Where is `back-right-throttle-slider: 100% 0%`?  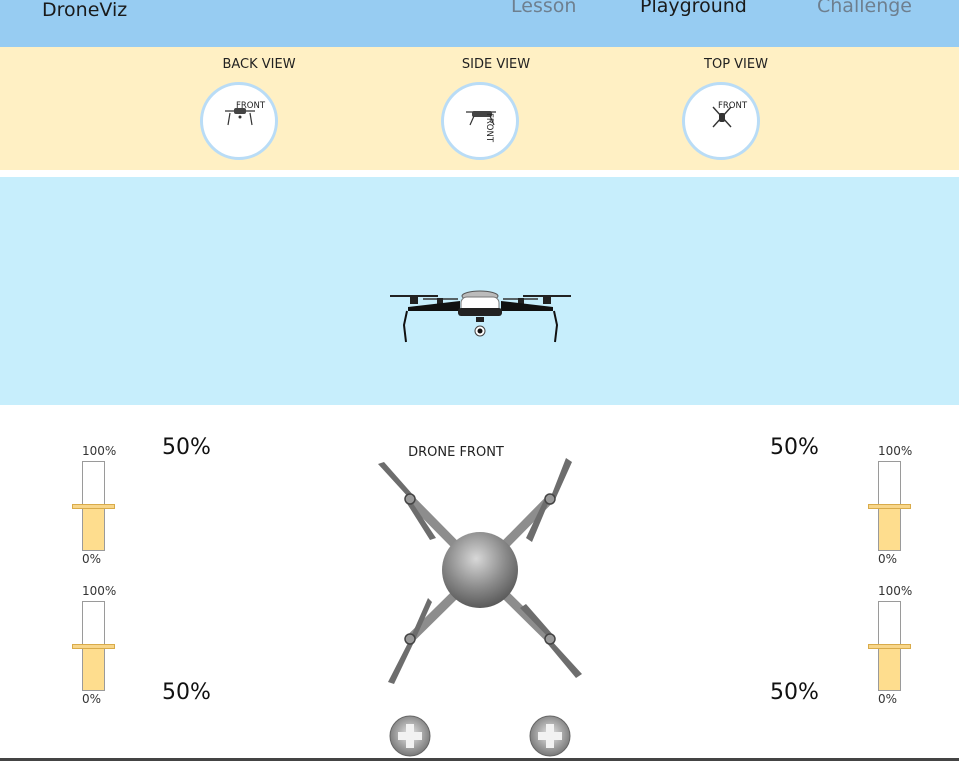
back-right-throttle-slider: 100% 0% is located at coordinates (891, 645).